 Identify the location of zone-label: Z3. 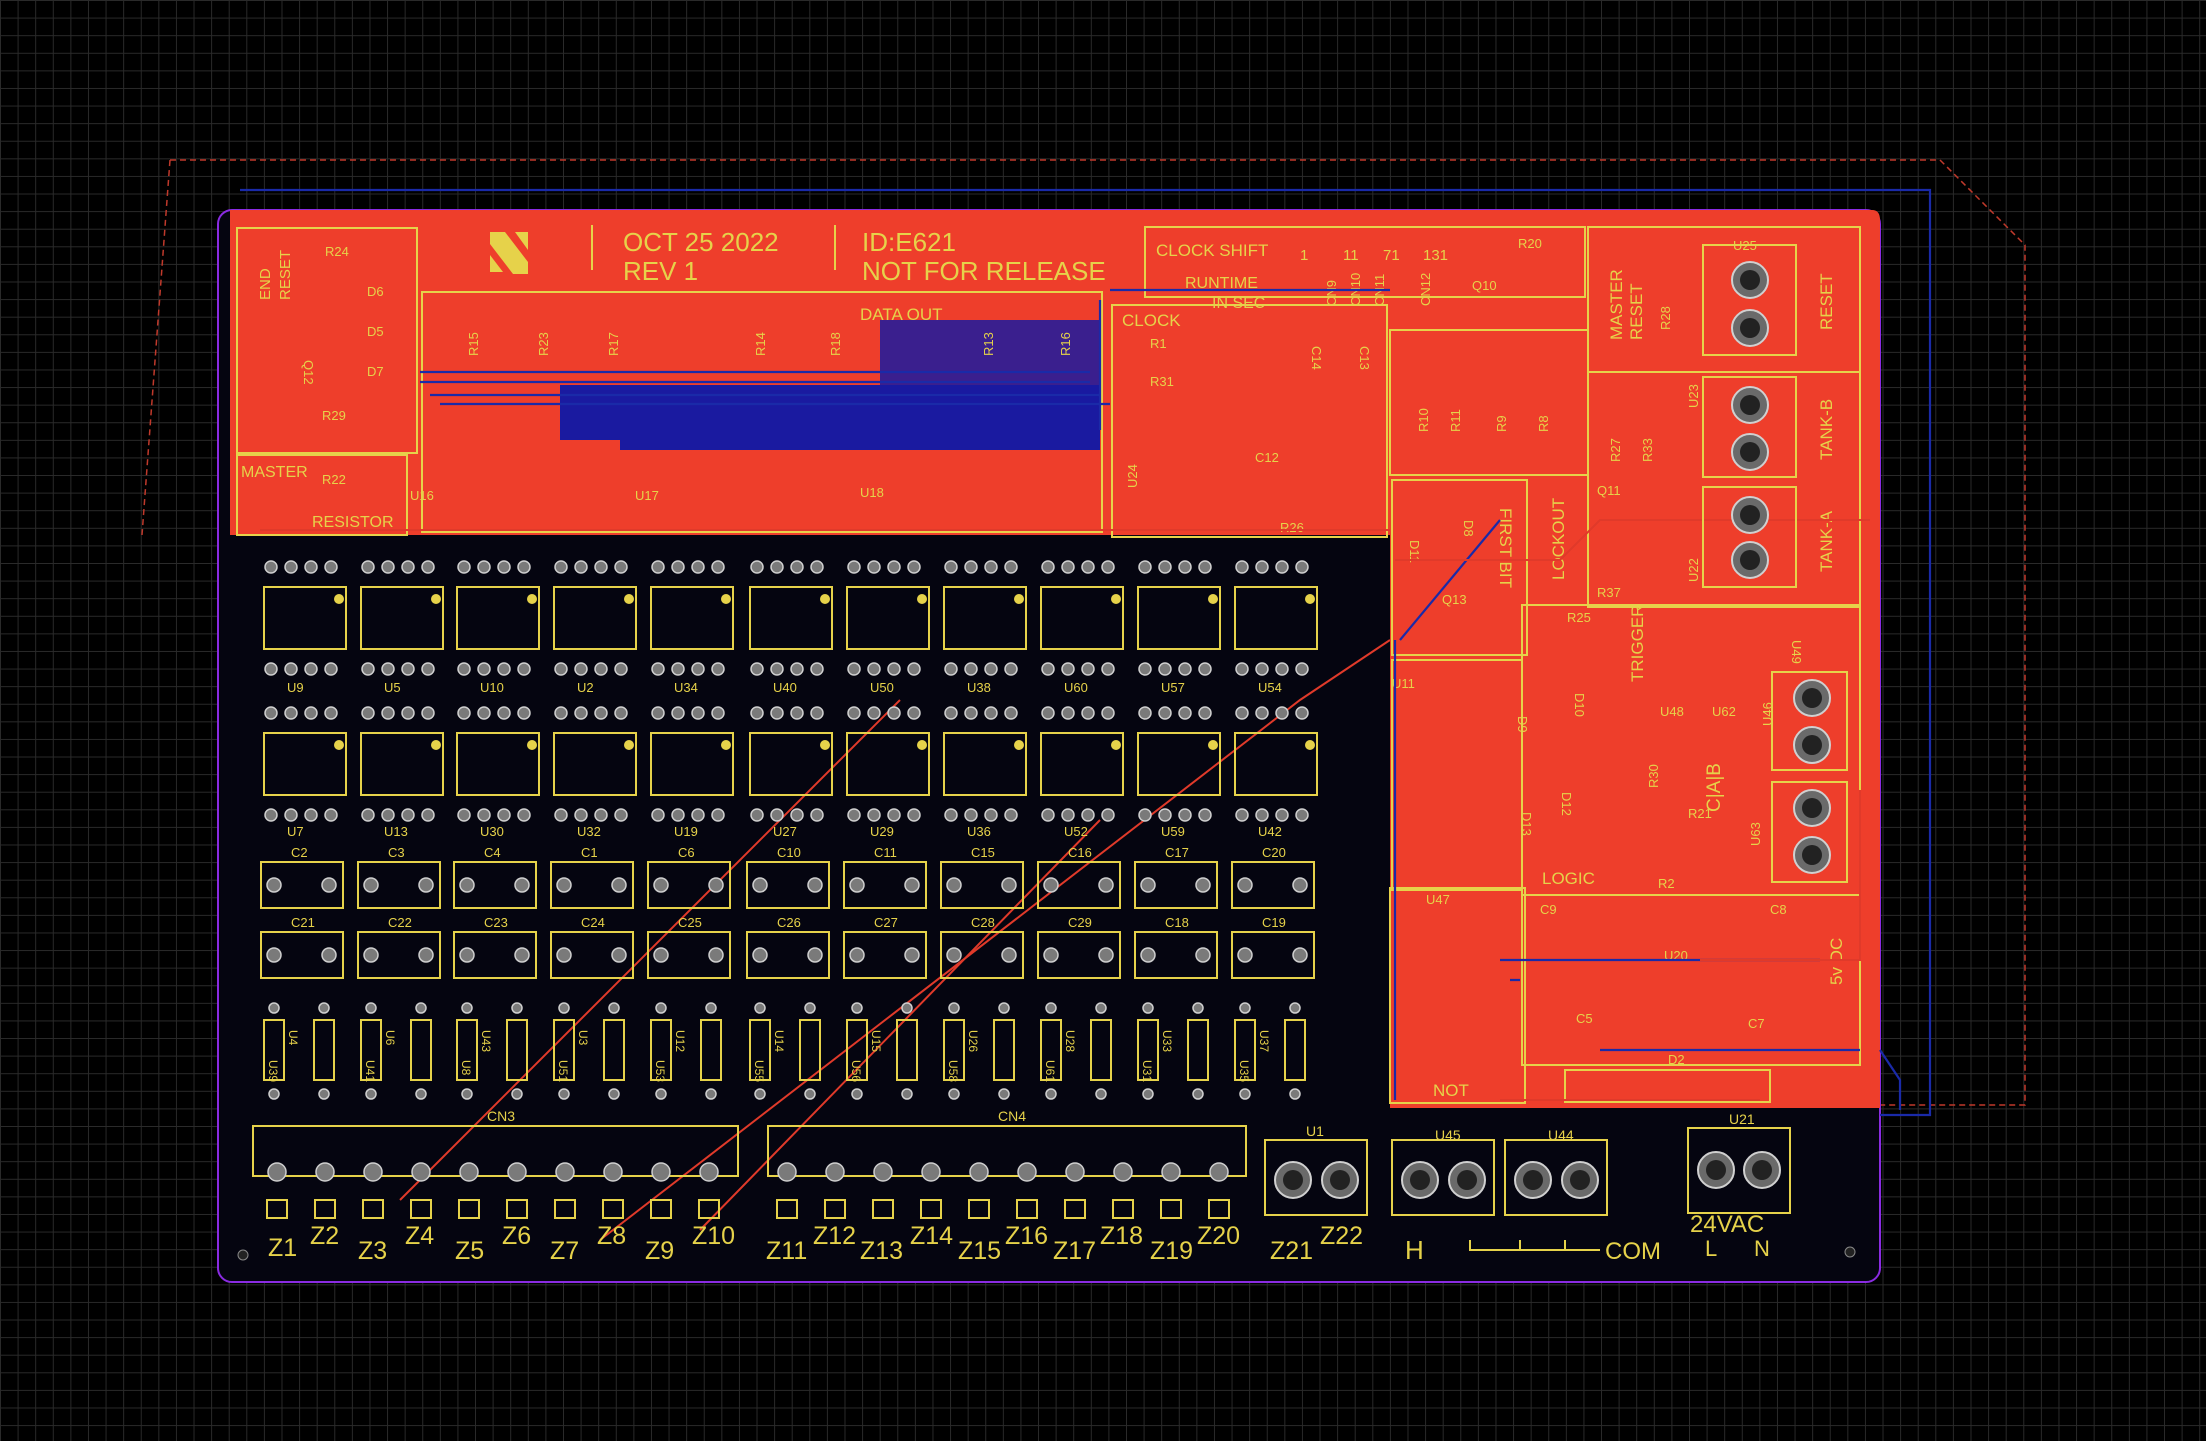
(372, 1251).